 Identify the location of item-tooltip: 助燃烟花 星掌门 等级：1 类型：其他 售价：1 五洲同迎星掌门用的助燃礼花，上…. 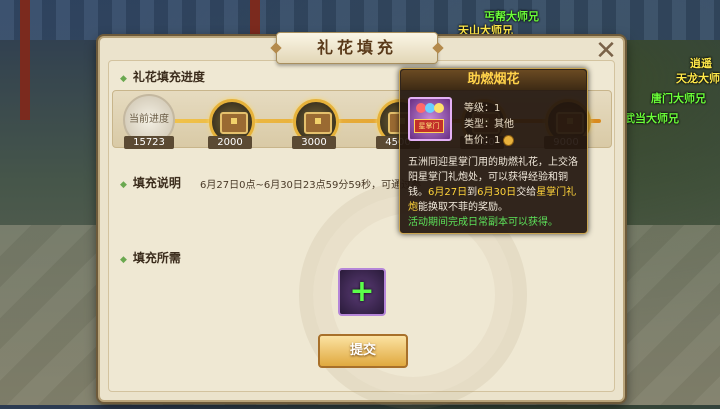
(493, 151).